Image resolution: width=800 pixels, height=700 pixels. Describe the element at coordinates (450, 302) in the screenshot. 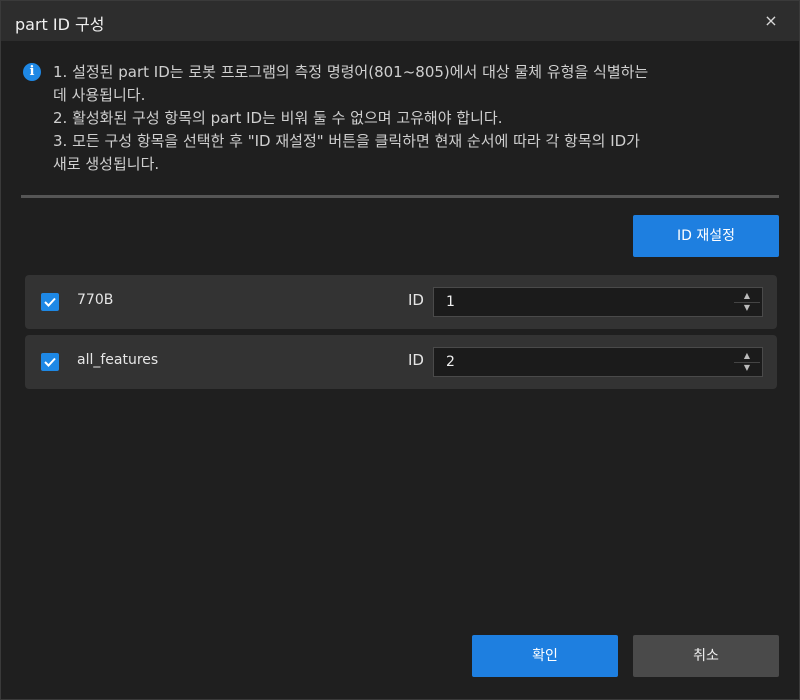

I see `id-value: 1` at that location.